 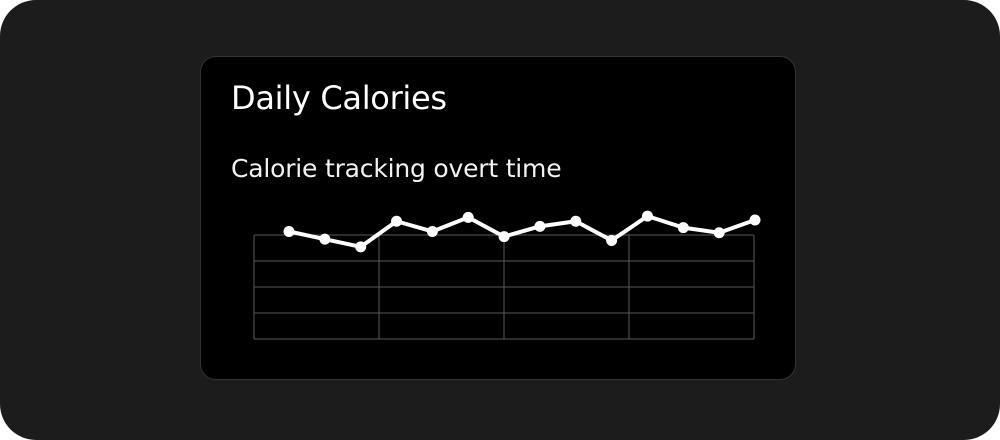 What do you see at coordinates (522, 231) in the screenshot?
I see `chart-series` at bounding box center [522, 231].